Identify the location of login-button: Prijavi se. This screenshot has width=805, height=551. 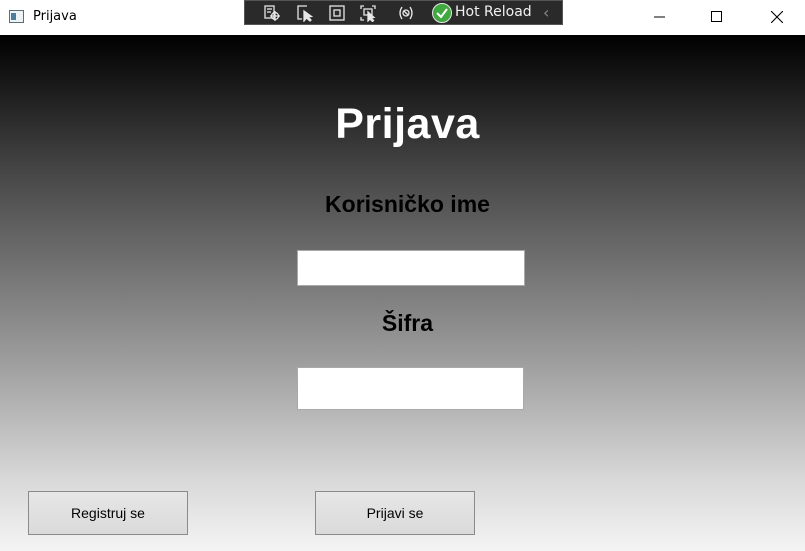
(395, 513).